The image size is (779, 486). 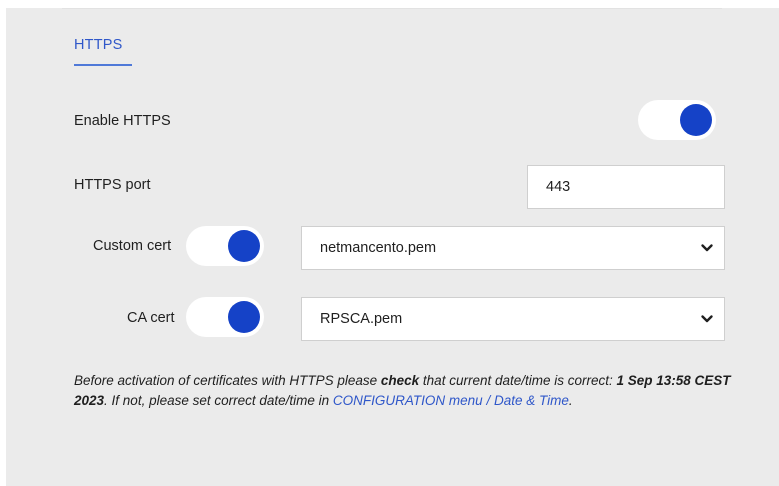 I want to click on tab-https: HTTPS, so click(x=98, y=45).